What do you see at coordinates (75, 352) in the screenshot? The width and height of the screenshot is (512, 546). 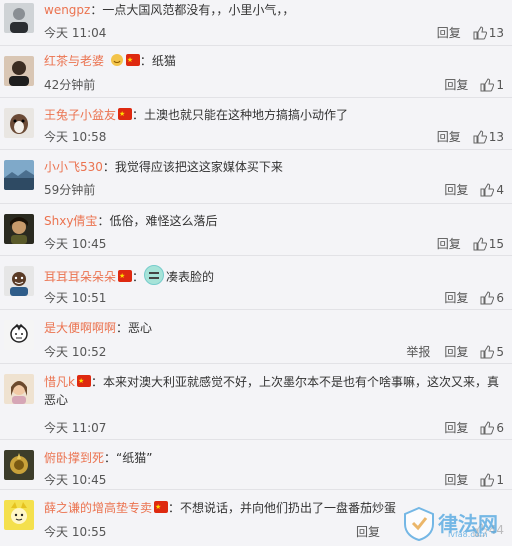 I see `comment-time: 今天 10:52` at bounding box center [75, 352].